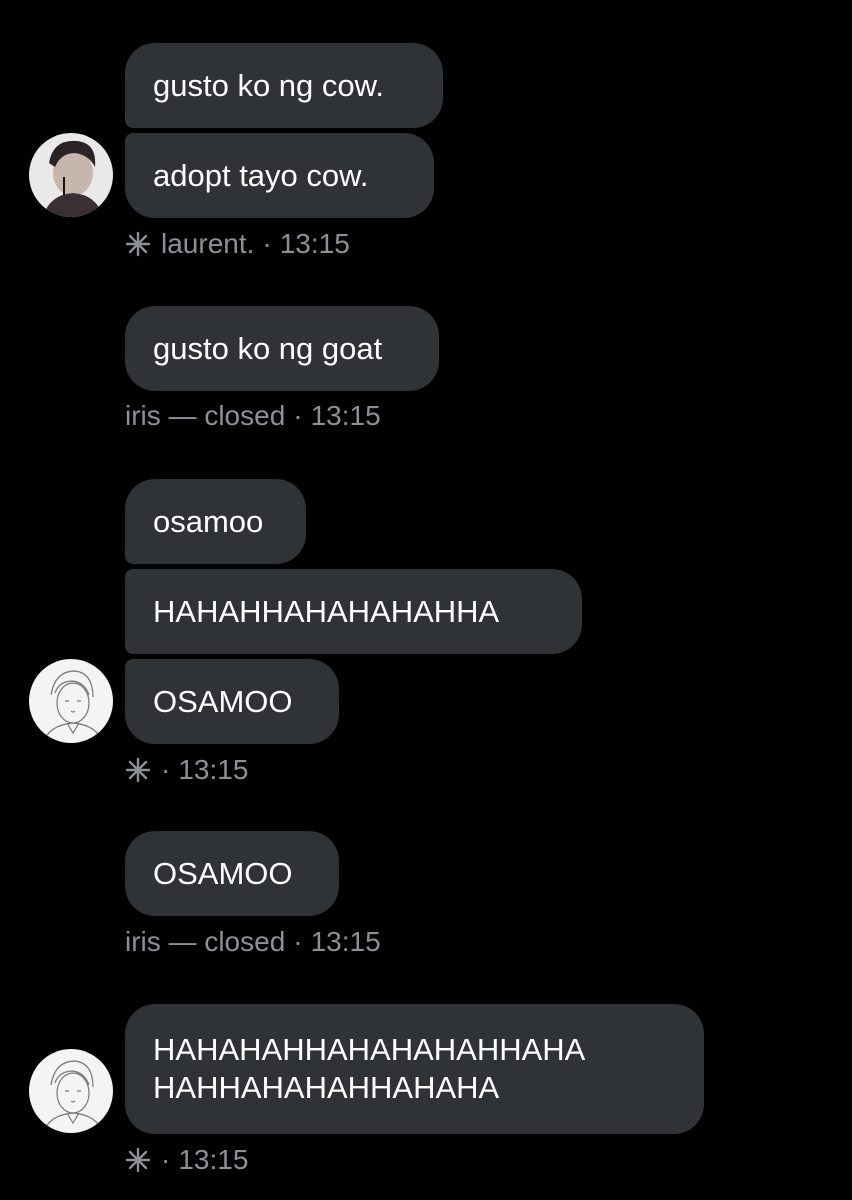 The image size is (852, 1200). I want to click on message-bubble: HAHAHAHHAHAHAHAHHAHA HAHHAHAHAHHAHAHA, so click(414, 1069).